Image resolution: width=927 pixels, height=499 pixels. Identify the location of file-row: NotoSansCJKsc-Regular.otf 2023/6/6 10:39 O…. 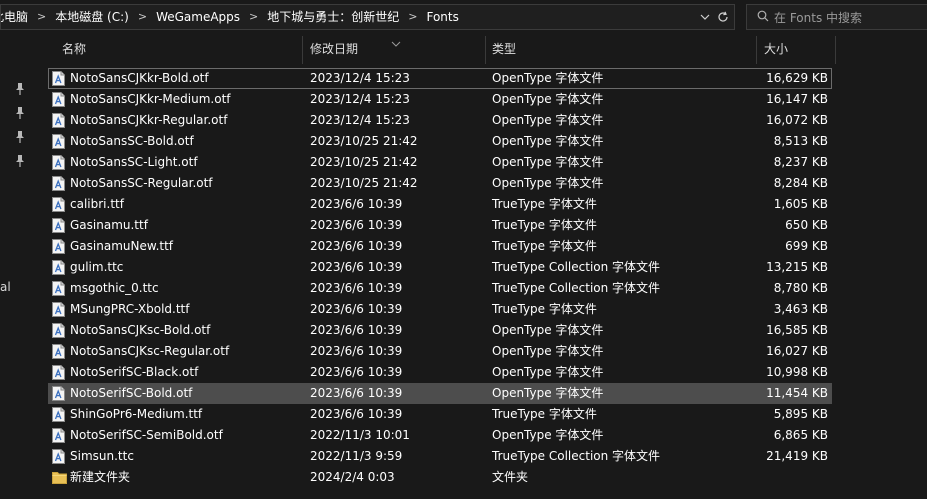
(440, 351).